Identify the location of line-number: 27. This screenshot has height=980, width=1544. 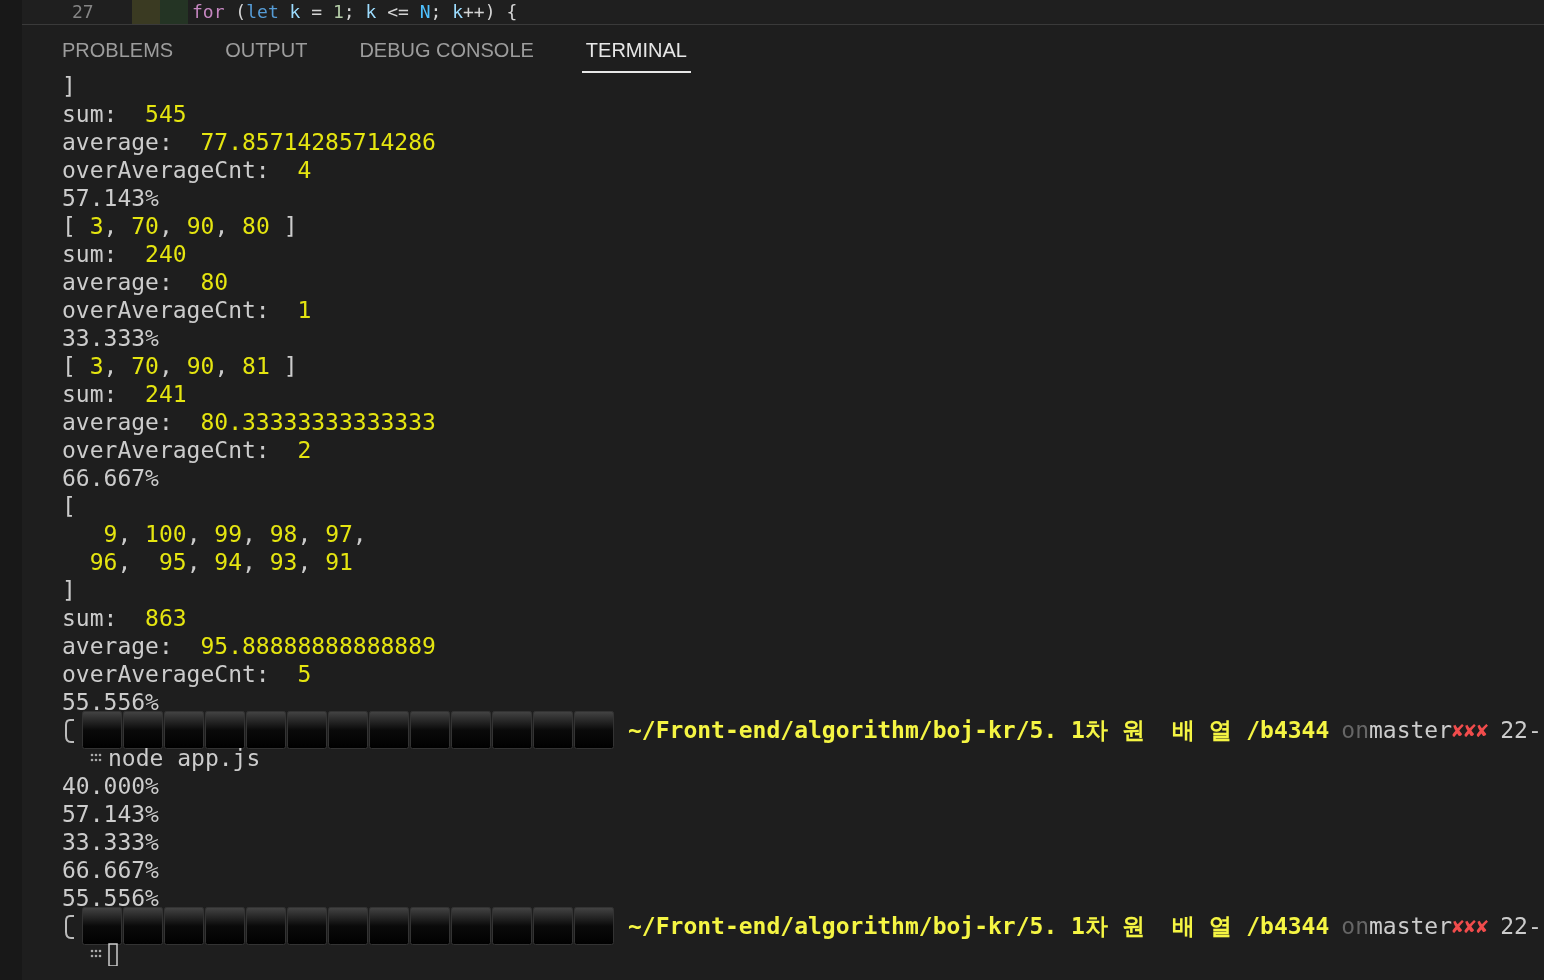
(83, 12).